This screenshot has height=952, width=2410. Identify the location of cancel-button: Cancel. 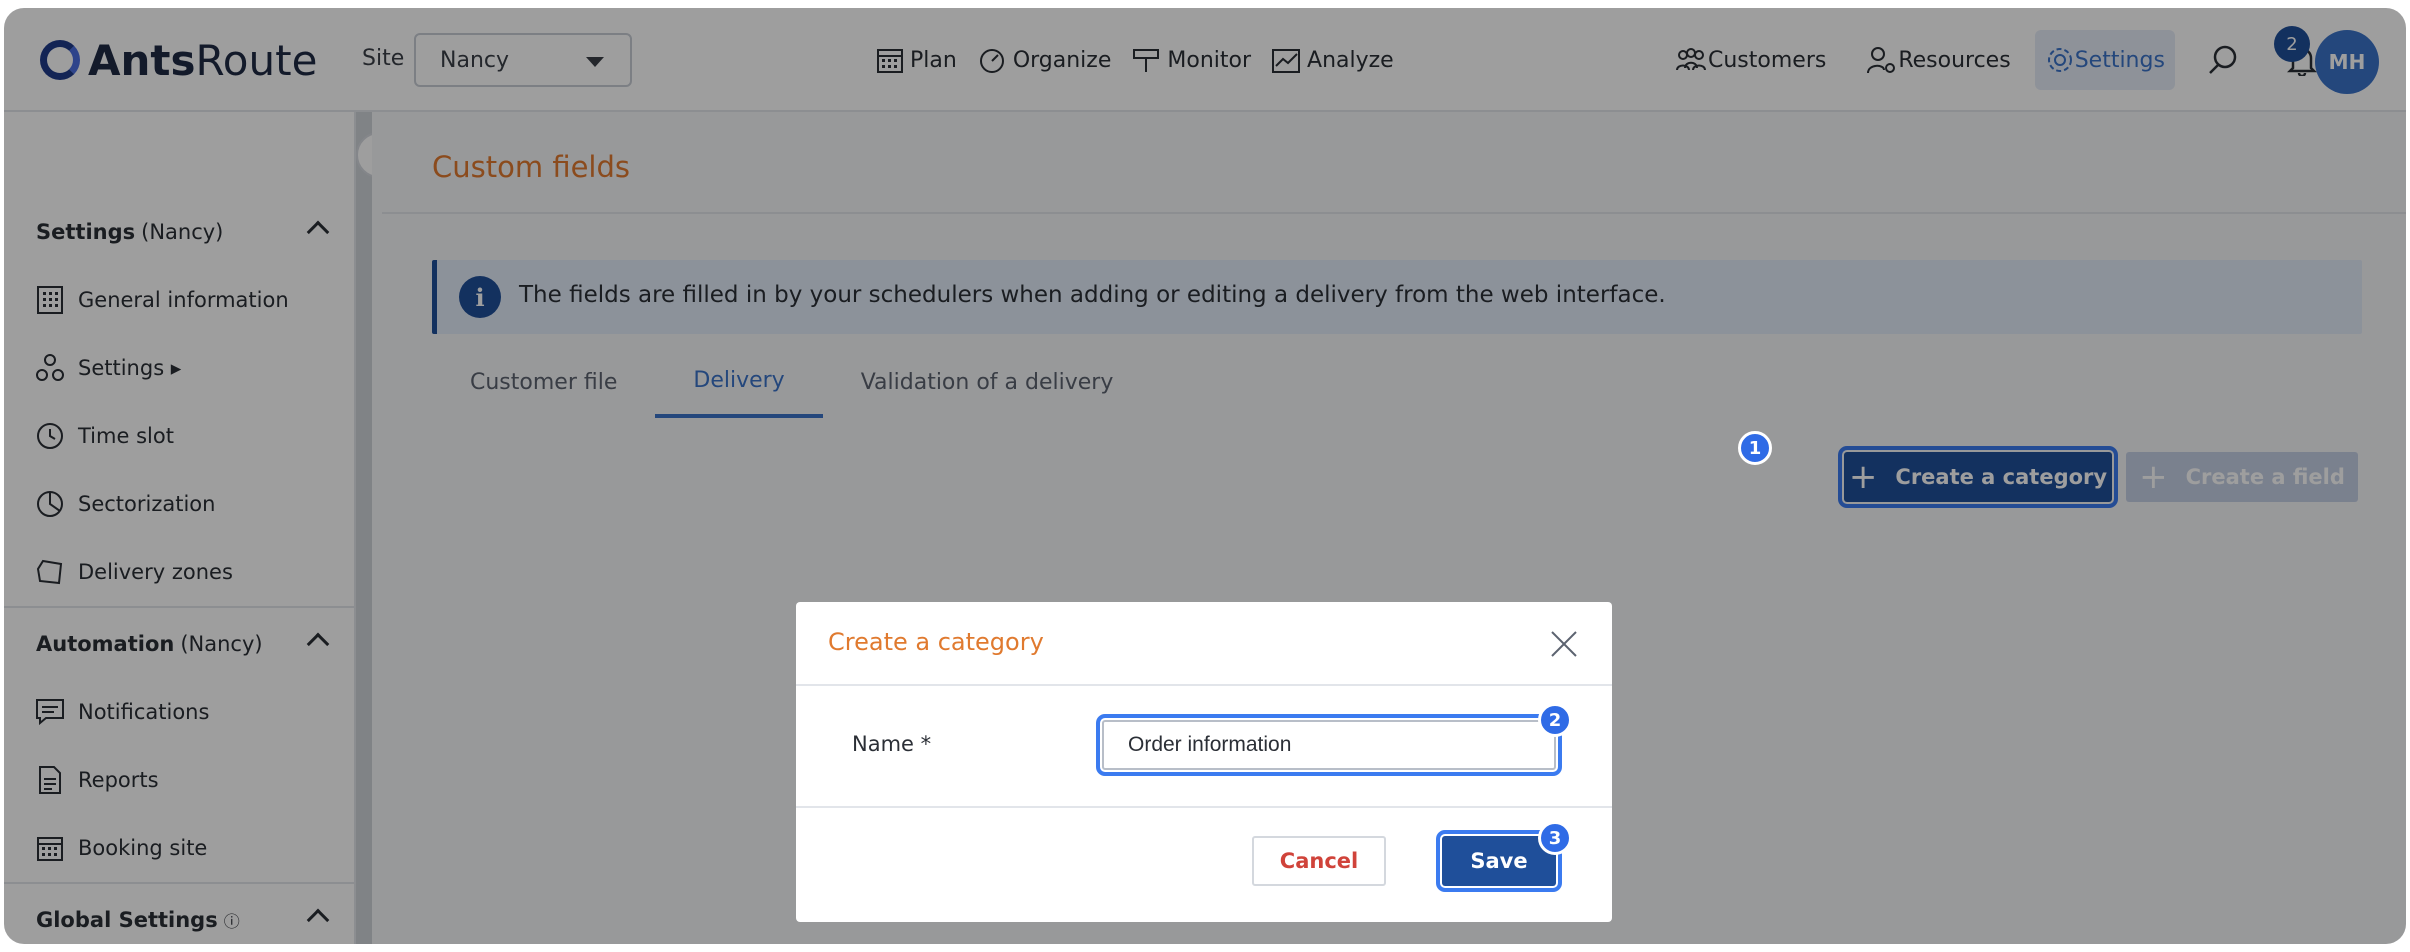
(1319, 861).